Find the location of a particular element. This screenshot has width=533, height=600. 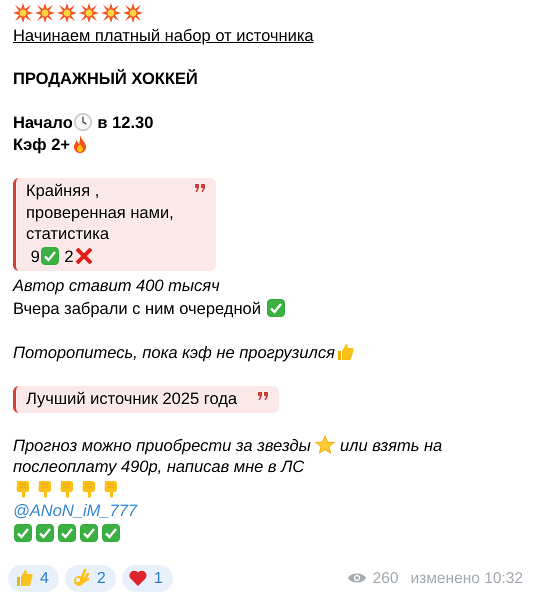

reaction-button: 1 is located at coordinates (147, 578).